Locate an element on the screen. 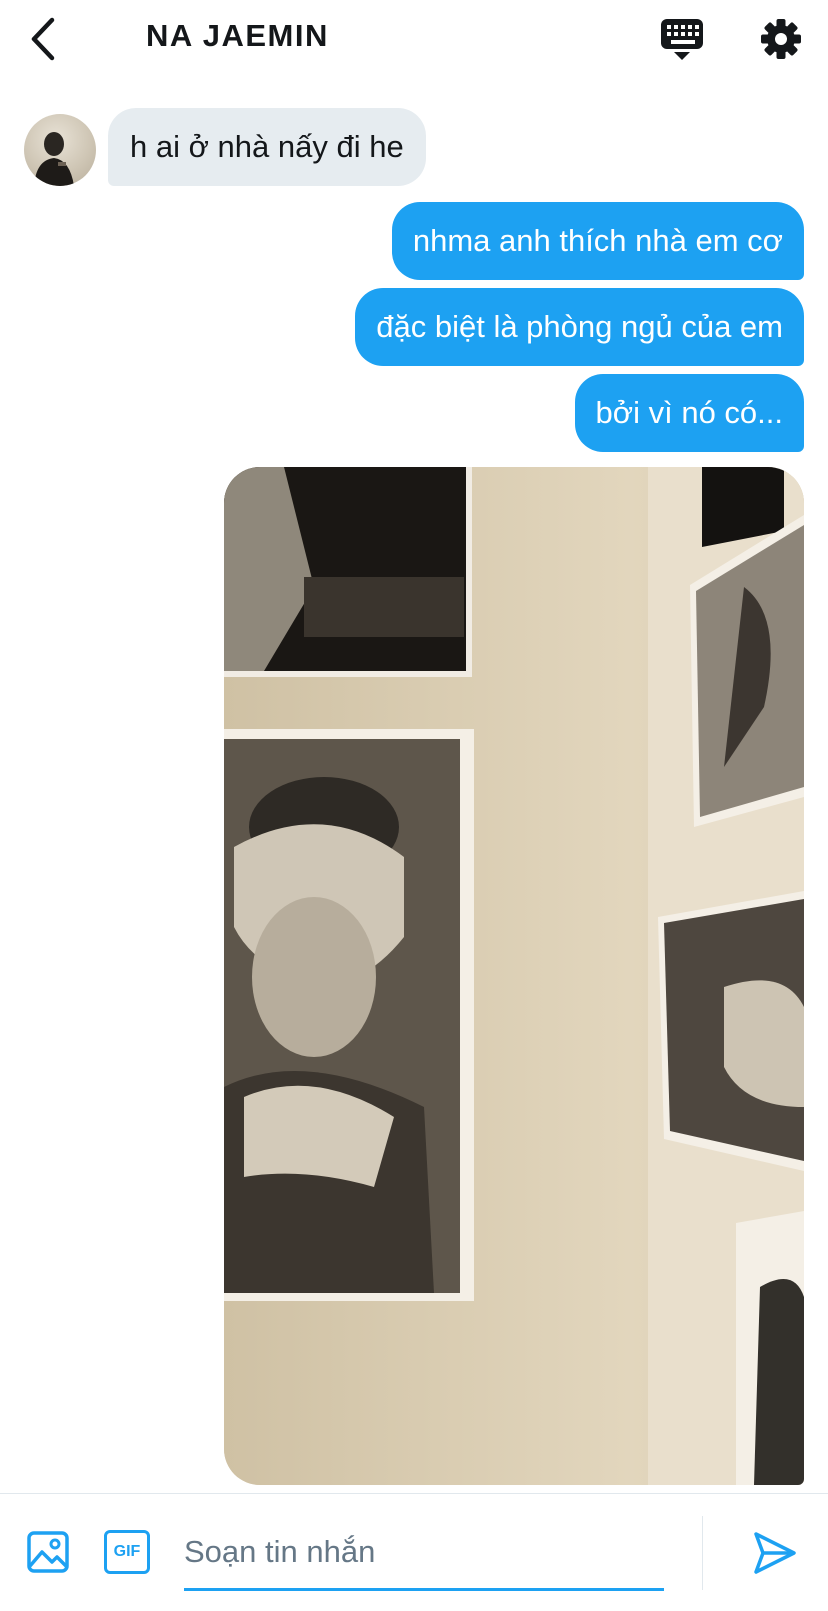 This screenshot has width=828, height=1611. send-icon is located at coordinates (775, 1553).